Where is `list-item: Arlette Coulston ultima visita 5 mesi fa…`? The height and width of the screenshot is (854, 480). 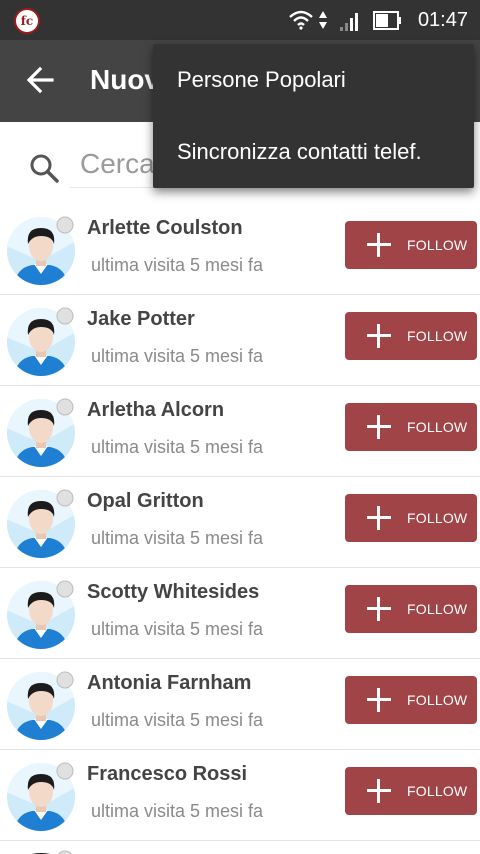 list-item: Arlette Coulston ultima visita 5 mesi fa… is located at coordinates (240, 249).